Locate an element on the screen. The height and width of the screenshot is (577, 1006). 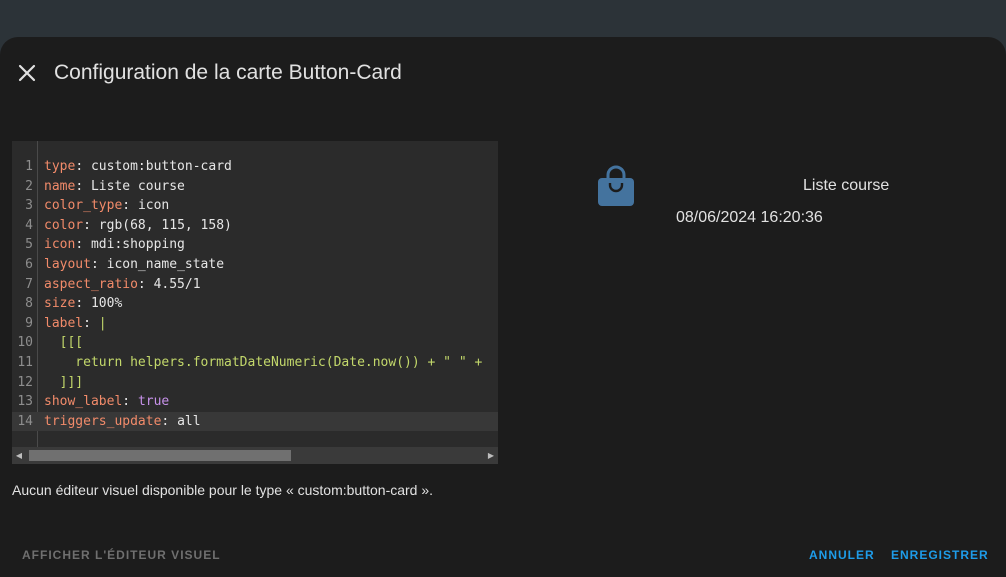
scrollbar-thumb is located at coordinates (160, 455).